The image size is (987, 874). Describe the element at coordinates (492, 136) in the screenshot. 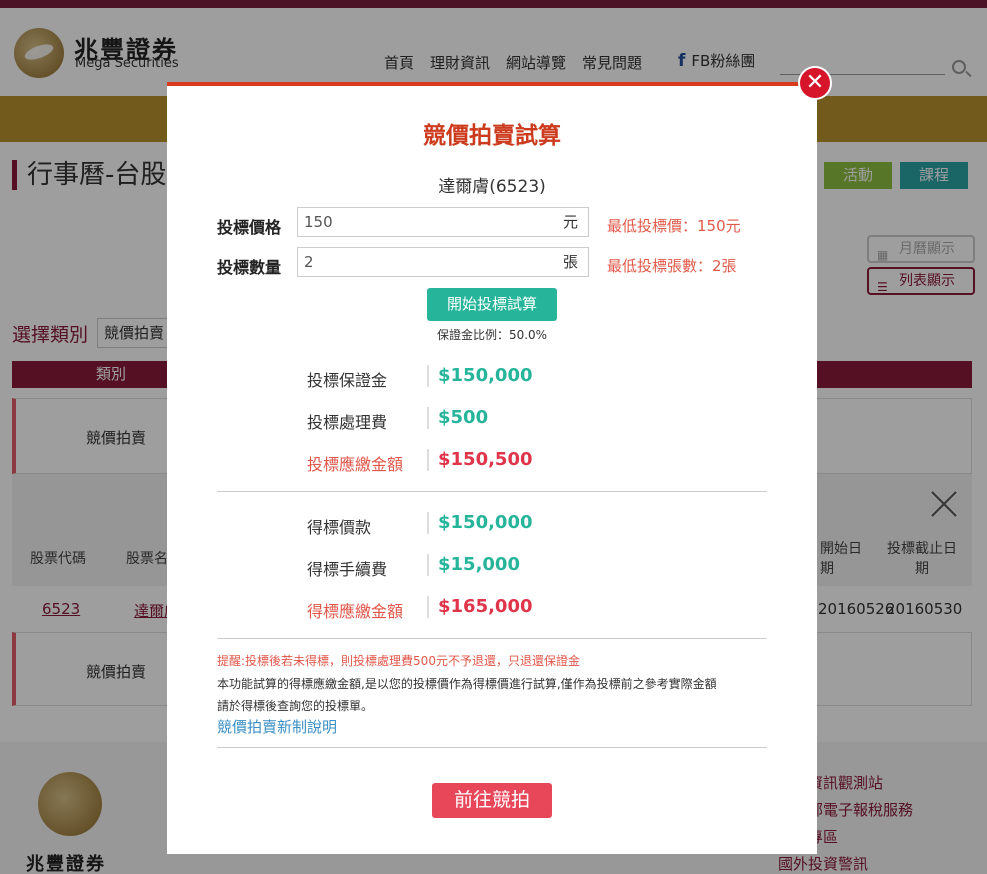

I see `modal-title: 競價拍賣試算` at that location.